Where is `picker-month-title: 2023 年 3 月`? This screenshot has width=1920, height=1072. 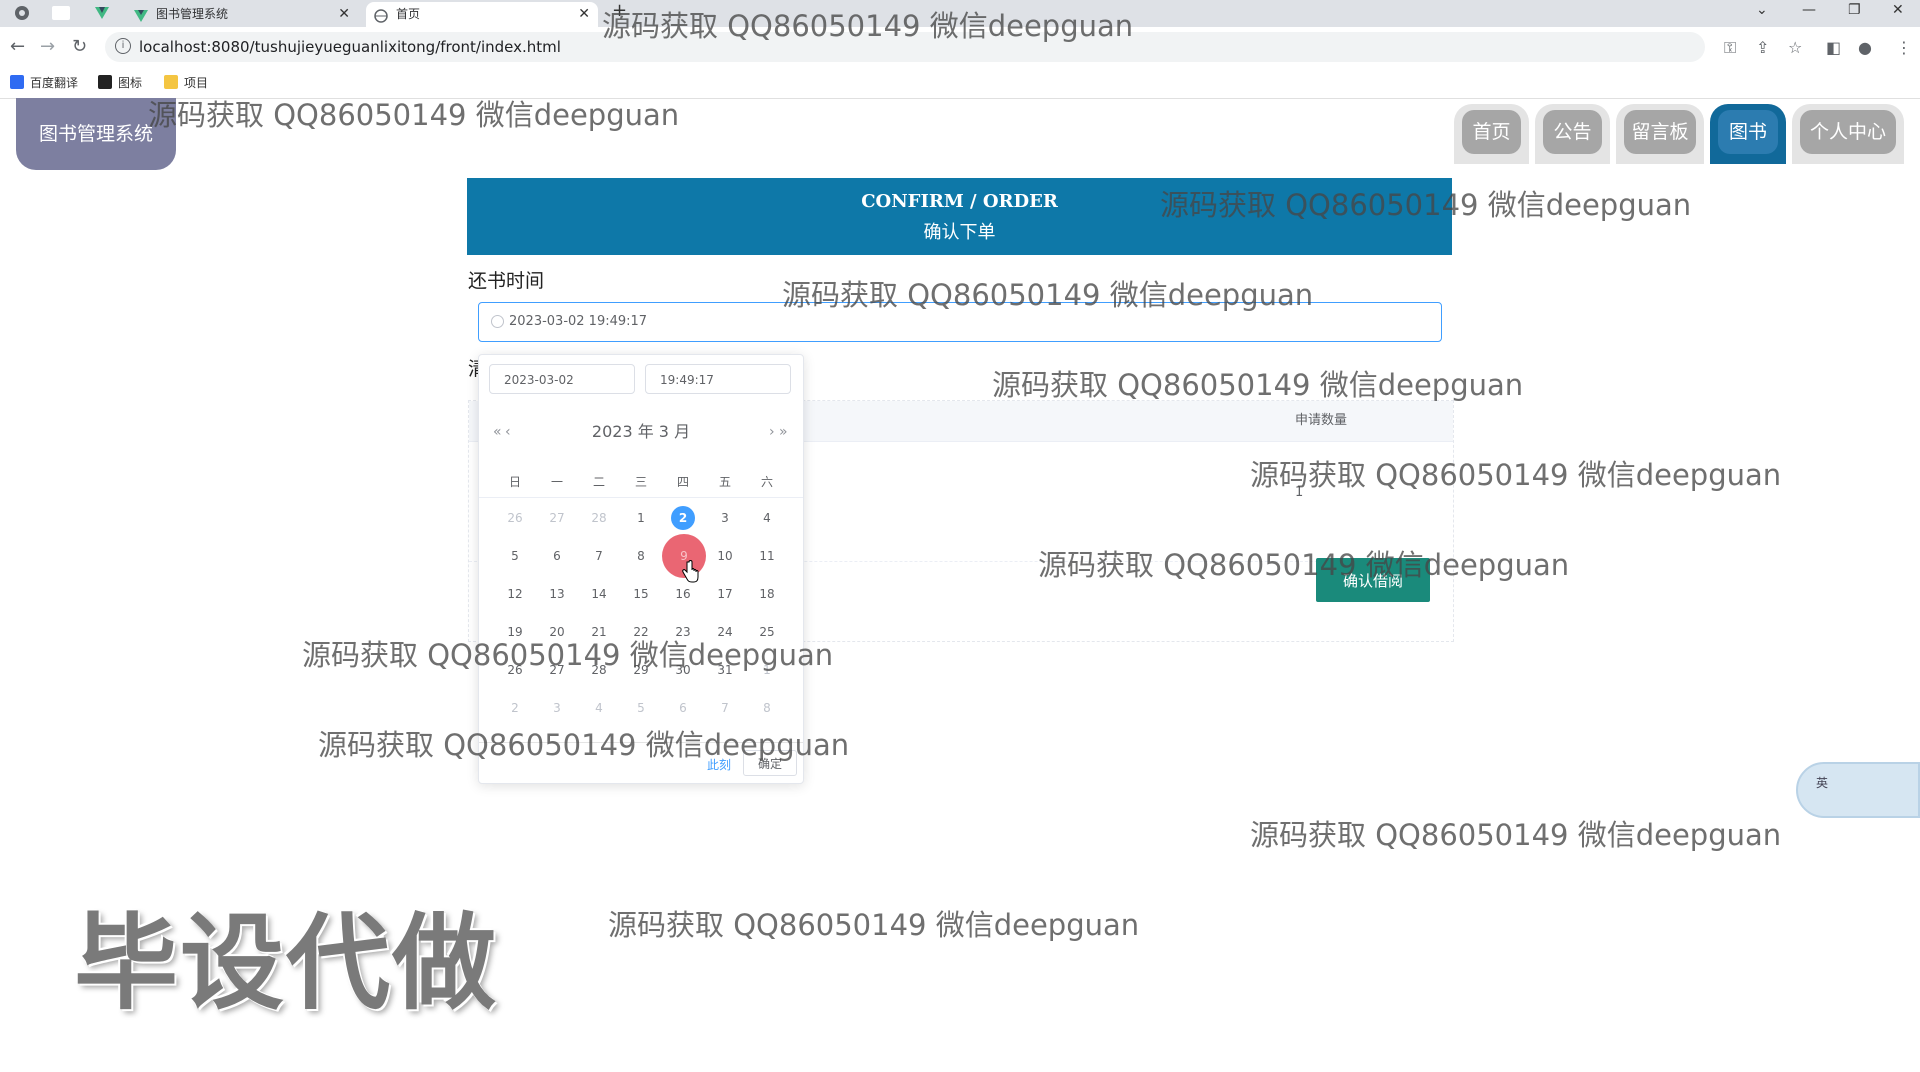
picker-month-title: 2023 年 3 月 is located at coordinates (641, 432).